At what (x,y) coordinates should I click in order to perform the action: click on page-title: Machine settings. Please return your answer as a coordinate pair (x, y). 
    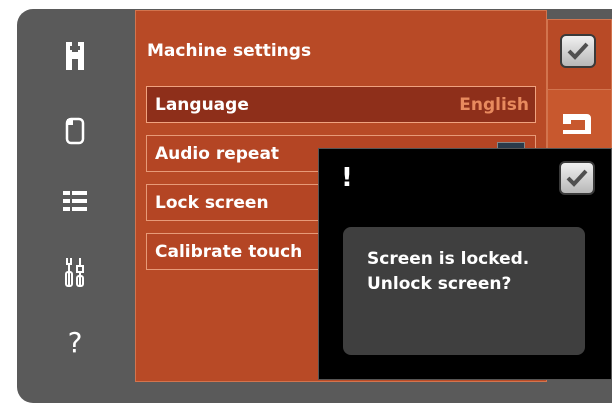
    Looking at the image, I should click on (229, 51).